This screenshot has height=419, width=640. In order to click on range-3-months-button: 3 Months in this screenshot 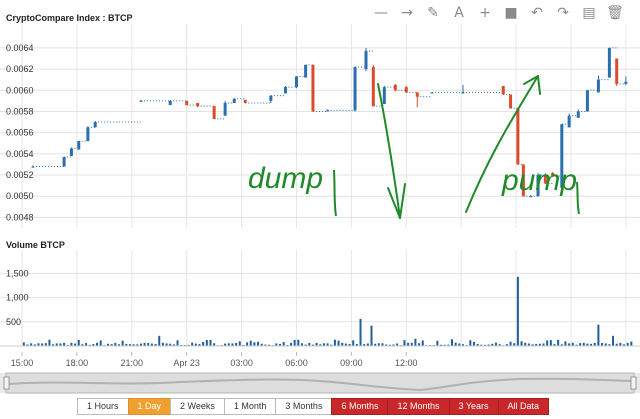, I will do `click(304, 406)`.